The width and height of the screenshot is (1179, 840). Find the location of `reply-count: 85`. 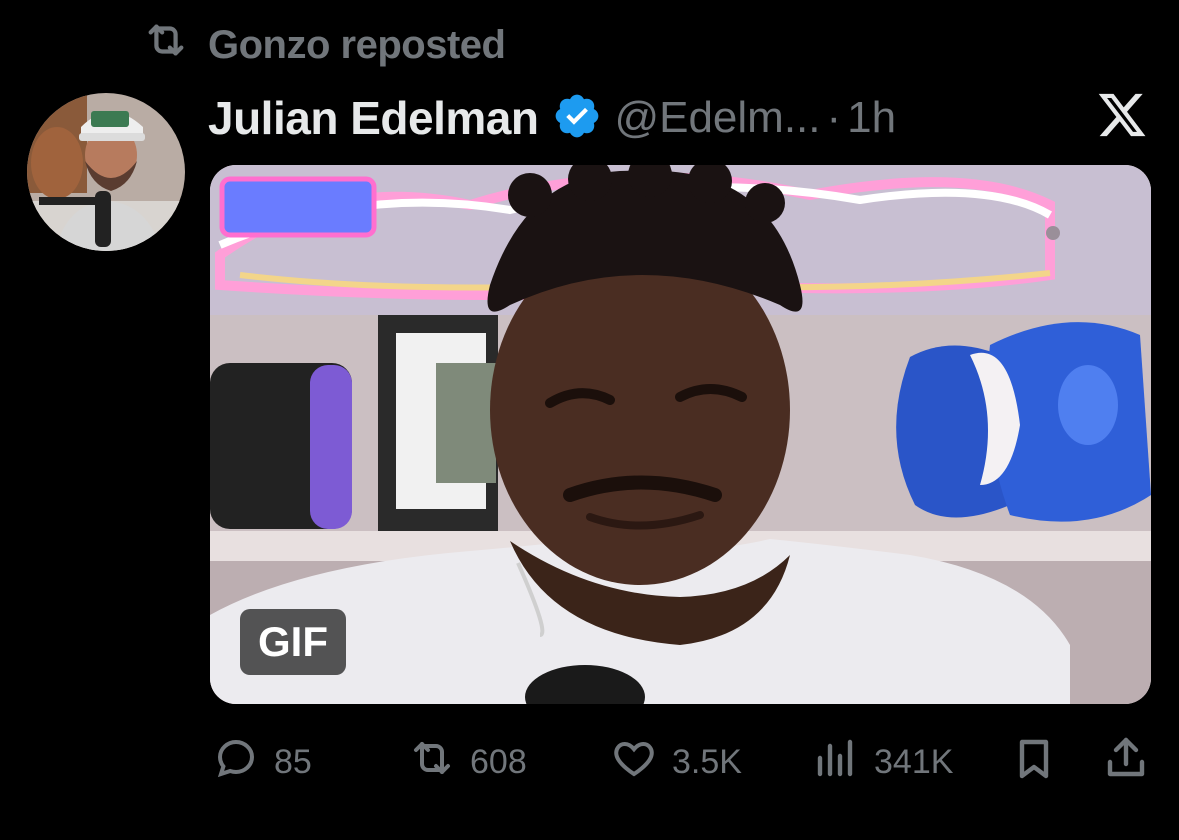

reply-count: 85 is located at coordinates (293, 761).